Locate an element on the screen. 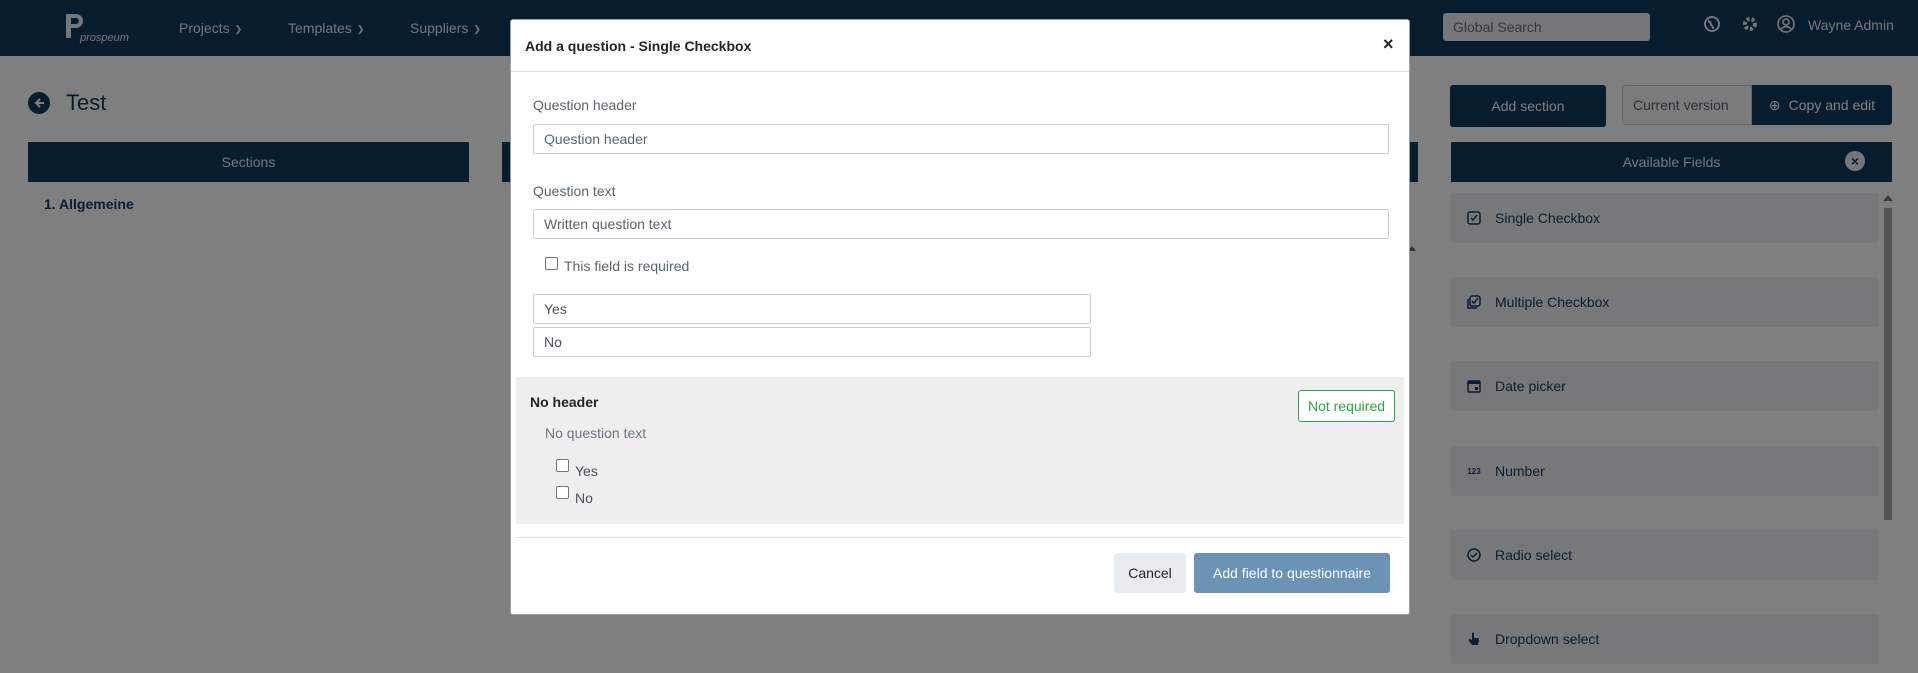 The height and width of the screenshot is (673, 1918). question-text-input is located at coordinates (961, 224).